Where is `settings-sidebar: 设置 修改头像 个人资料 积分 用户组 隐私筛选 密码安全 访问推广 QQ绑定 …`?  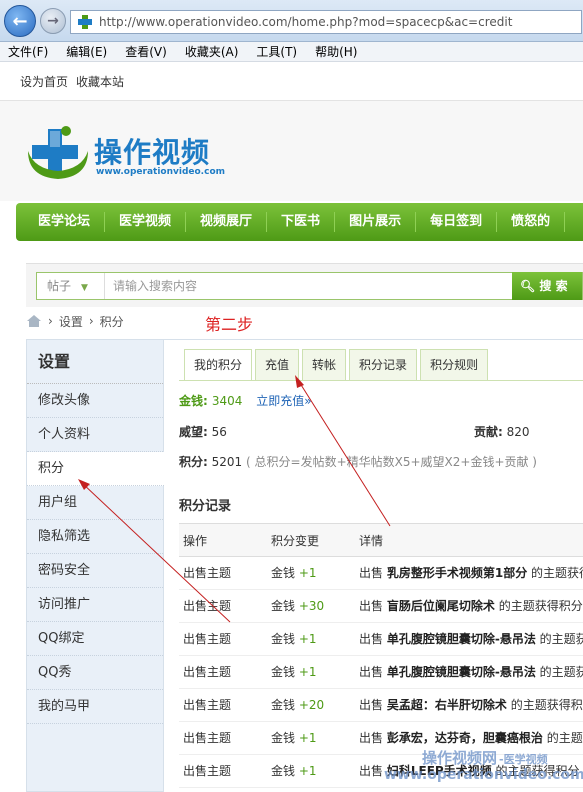 settings-sidebar: 设置 修改头像 个人资料 积分 用户组 隐私筛选 密码安全 访问推广 QQ绑定 … is located at coordinates (95, 565).